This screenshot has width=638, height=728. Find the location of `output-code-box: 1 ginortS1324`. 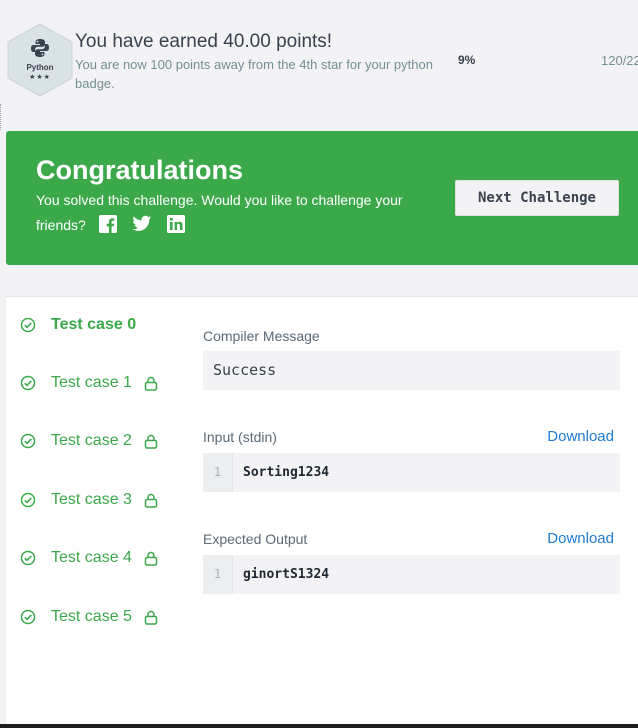

output-code-box: 1 ginortS1324 is located at coordinates (411, 574).